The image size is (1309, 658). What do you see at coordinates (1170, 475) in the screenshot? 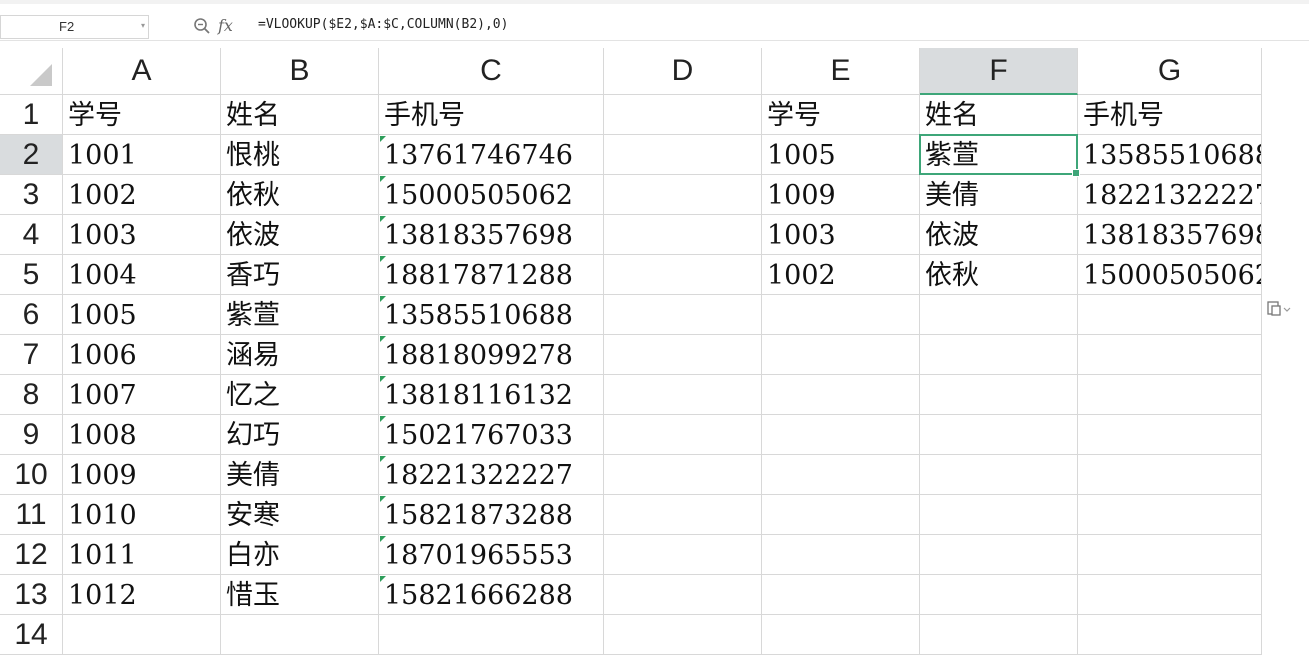
I see `cell-g10` at bounding box center [1170, 475].